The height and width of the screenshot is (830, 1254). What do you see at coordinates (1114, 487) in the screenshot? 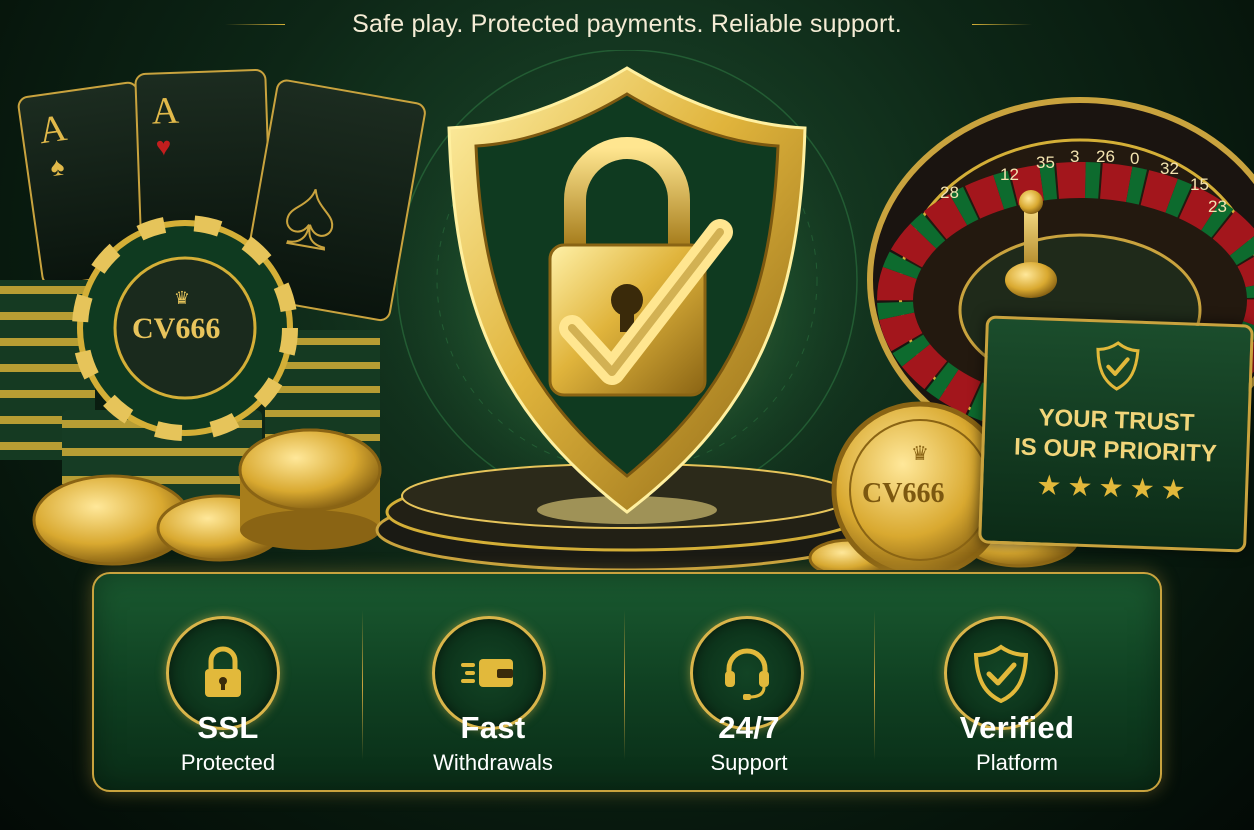
I see `rating-stars: ★★★★★` at bounding box center [1114, 487].